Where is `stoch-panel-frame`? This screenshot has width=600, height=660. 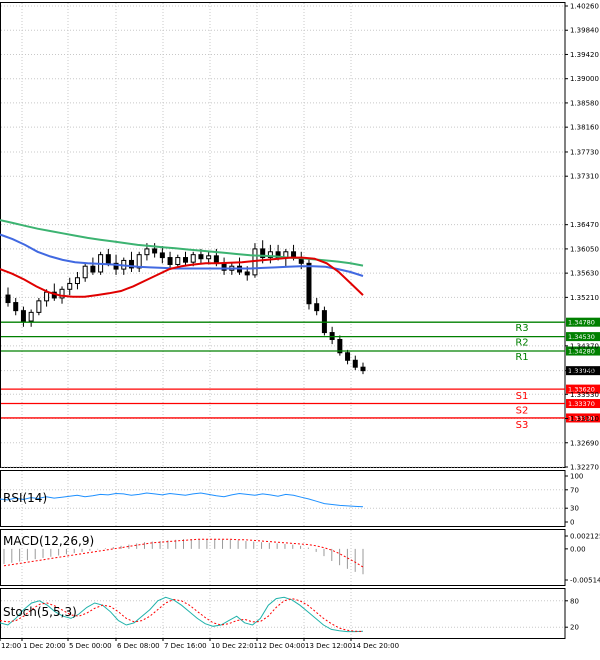 stoch-panel-frame is located at coordinates (283, 613).